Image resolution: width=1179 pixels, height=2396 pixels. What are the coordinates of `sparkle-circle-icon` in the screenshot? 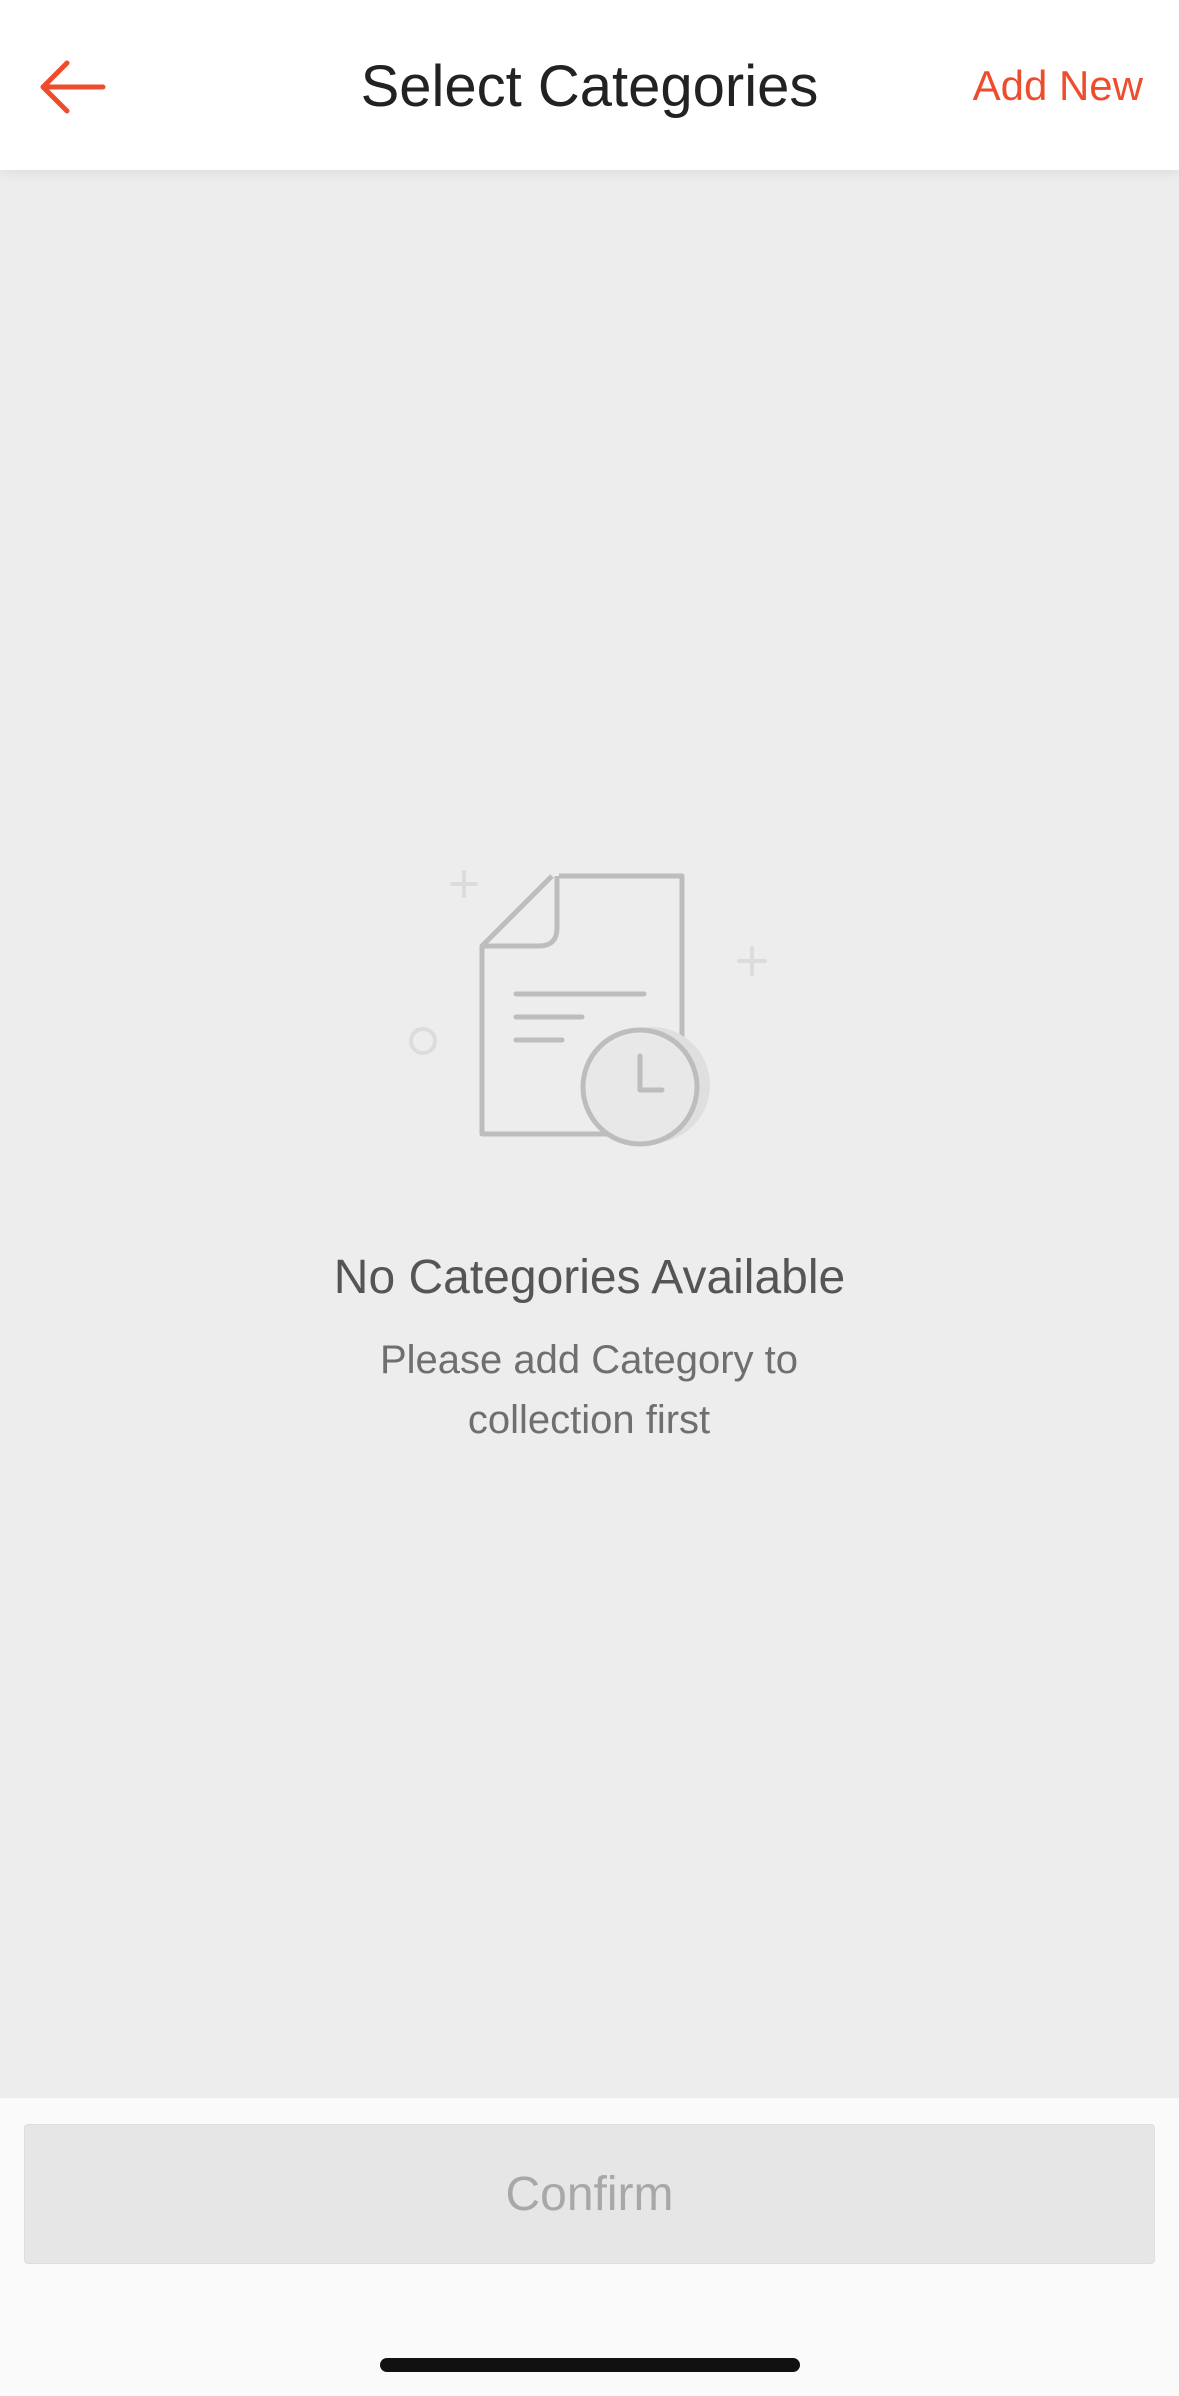 It's located at (423, 1041).